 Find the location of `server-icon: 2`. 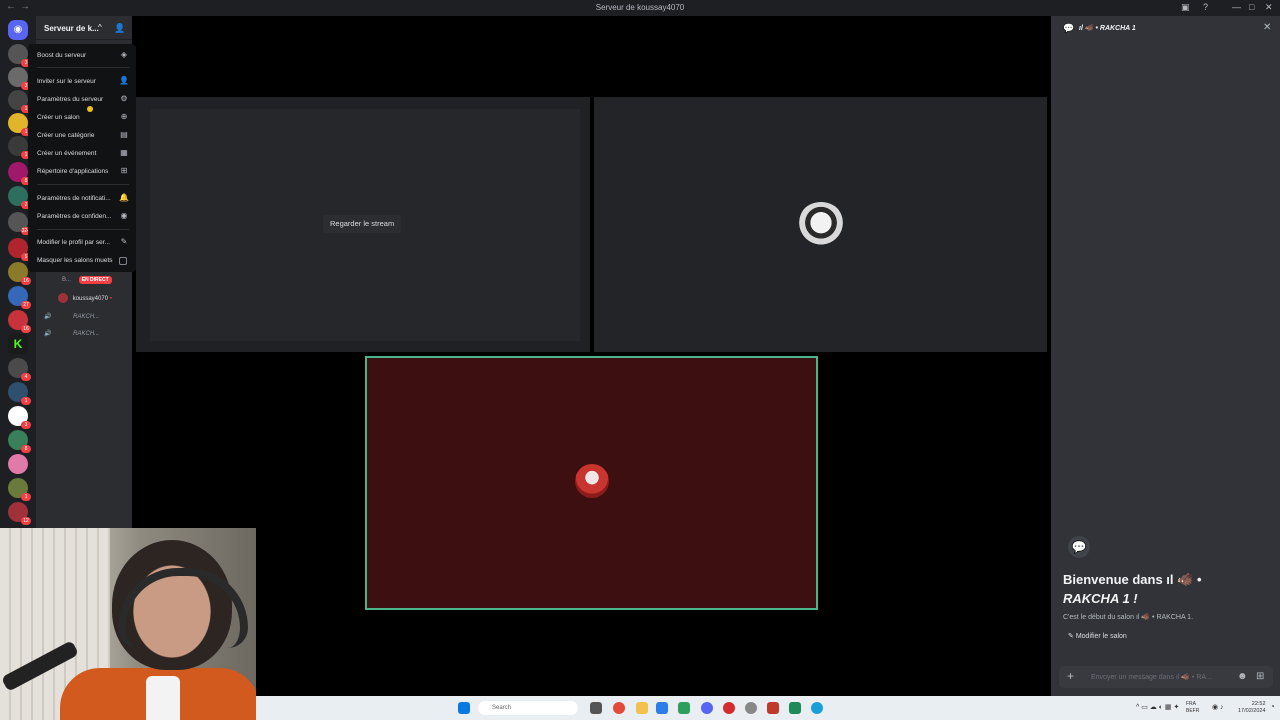

server-icon: 2 is located at coordinates (19, 197).